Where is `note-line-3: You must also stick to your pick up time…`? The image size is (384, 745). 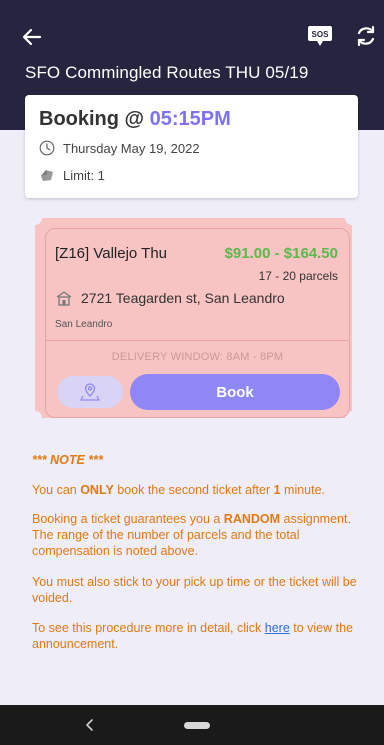 note-line-3: You must also stick to your pick up time… is located at coordinates (194, 590).